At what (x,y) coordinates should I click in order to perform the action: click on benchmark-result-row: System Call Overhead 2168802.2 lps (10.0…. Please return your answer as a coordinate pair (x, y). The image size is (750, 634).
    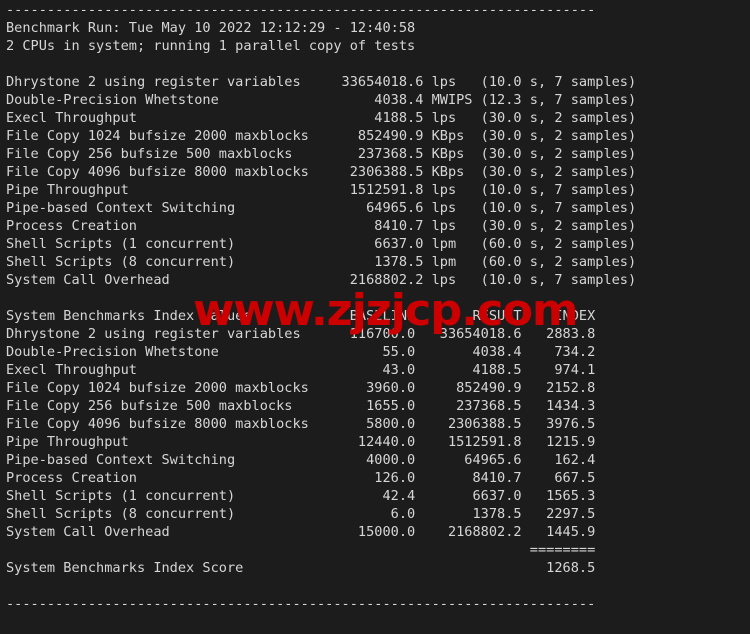
    Looking at the image, I should click on (321, 280).